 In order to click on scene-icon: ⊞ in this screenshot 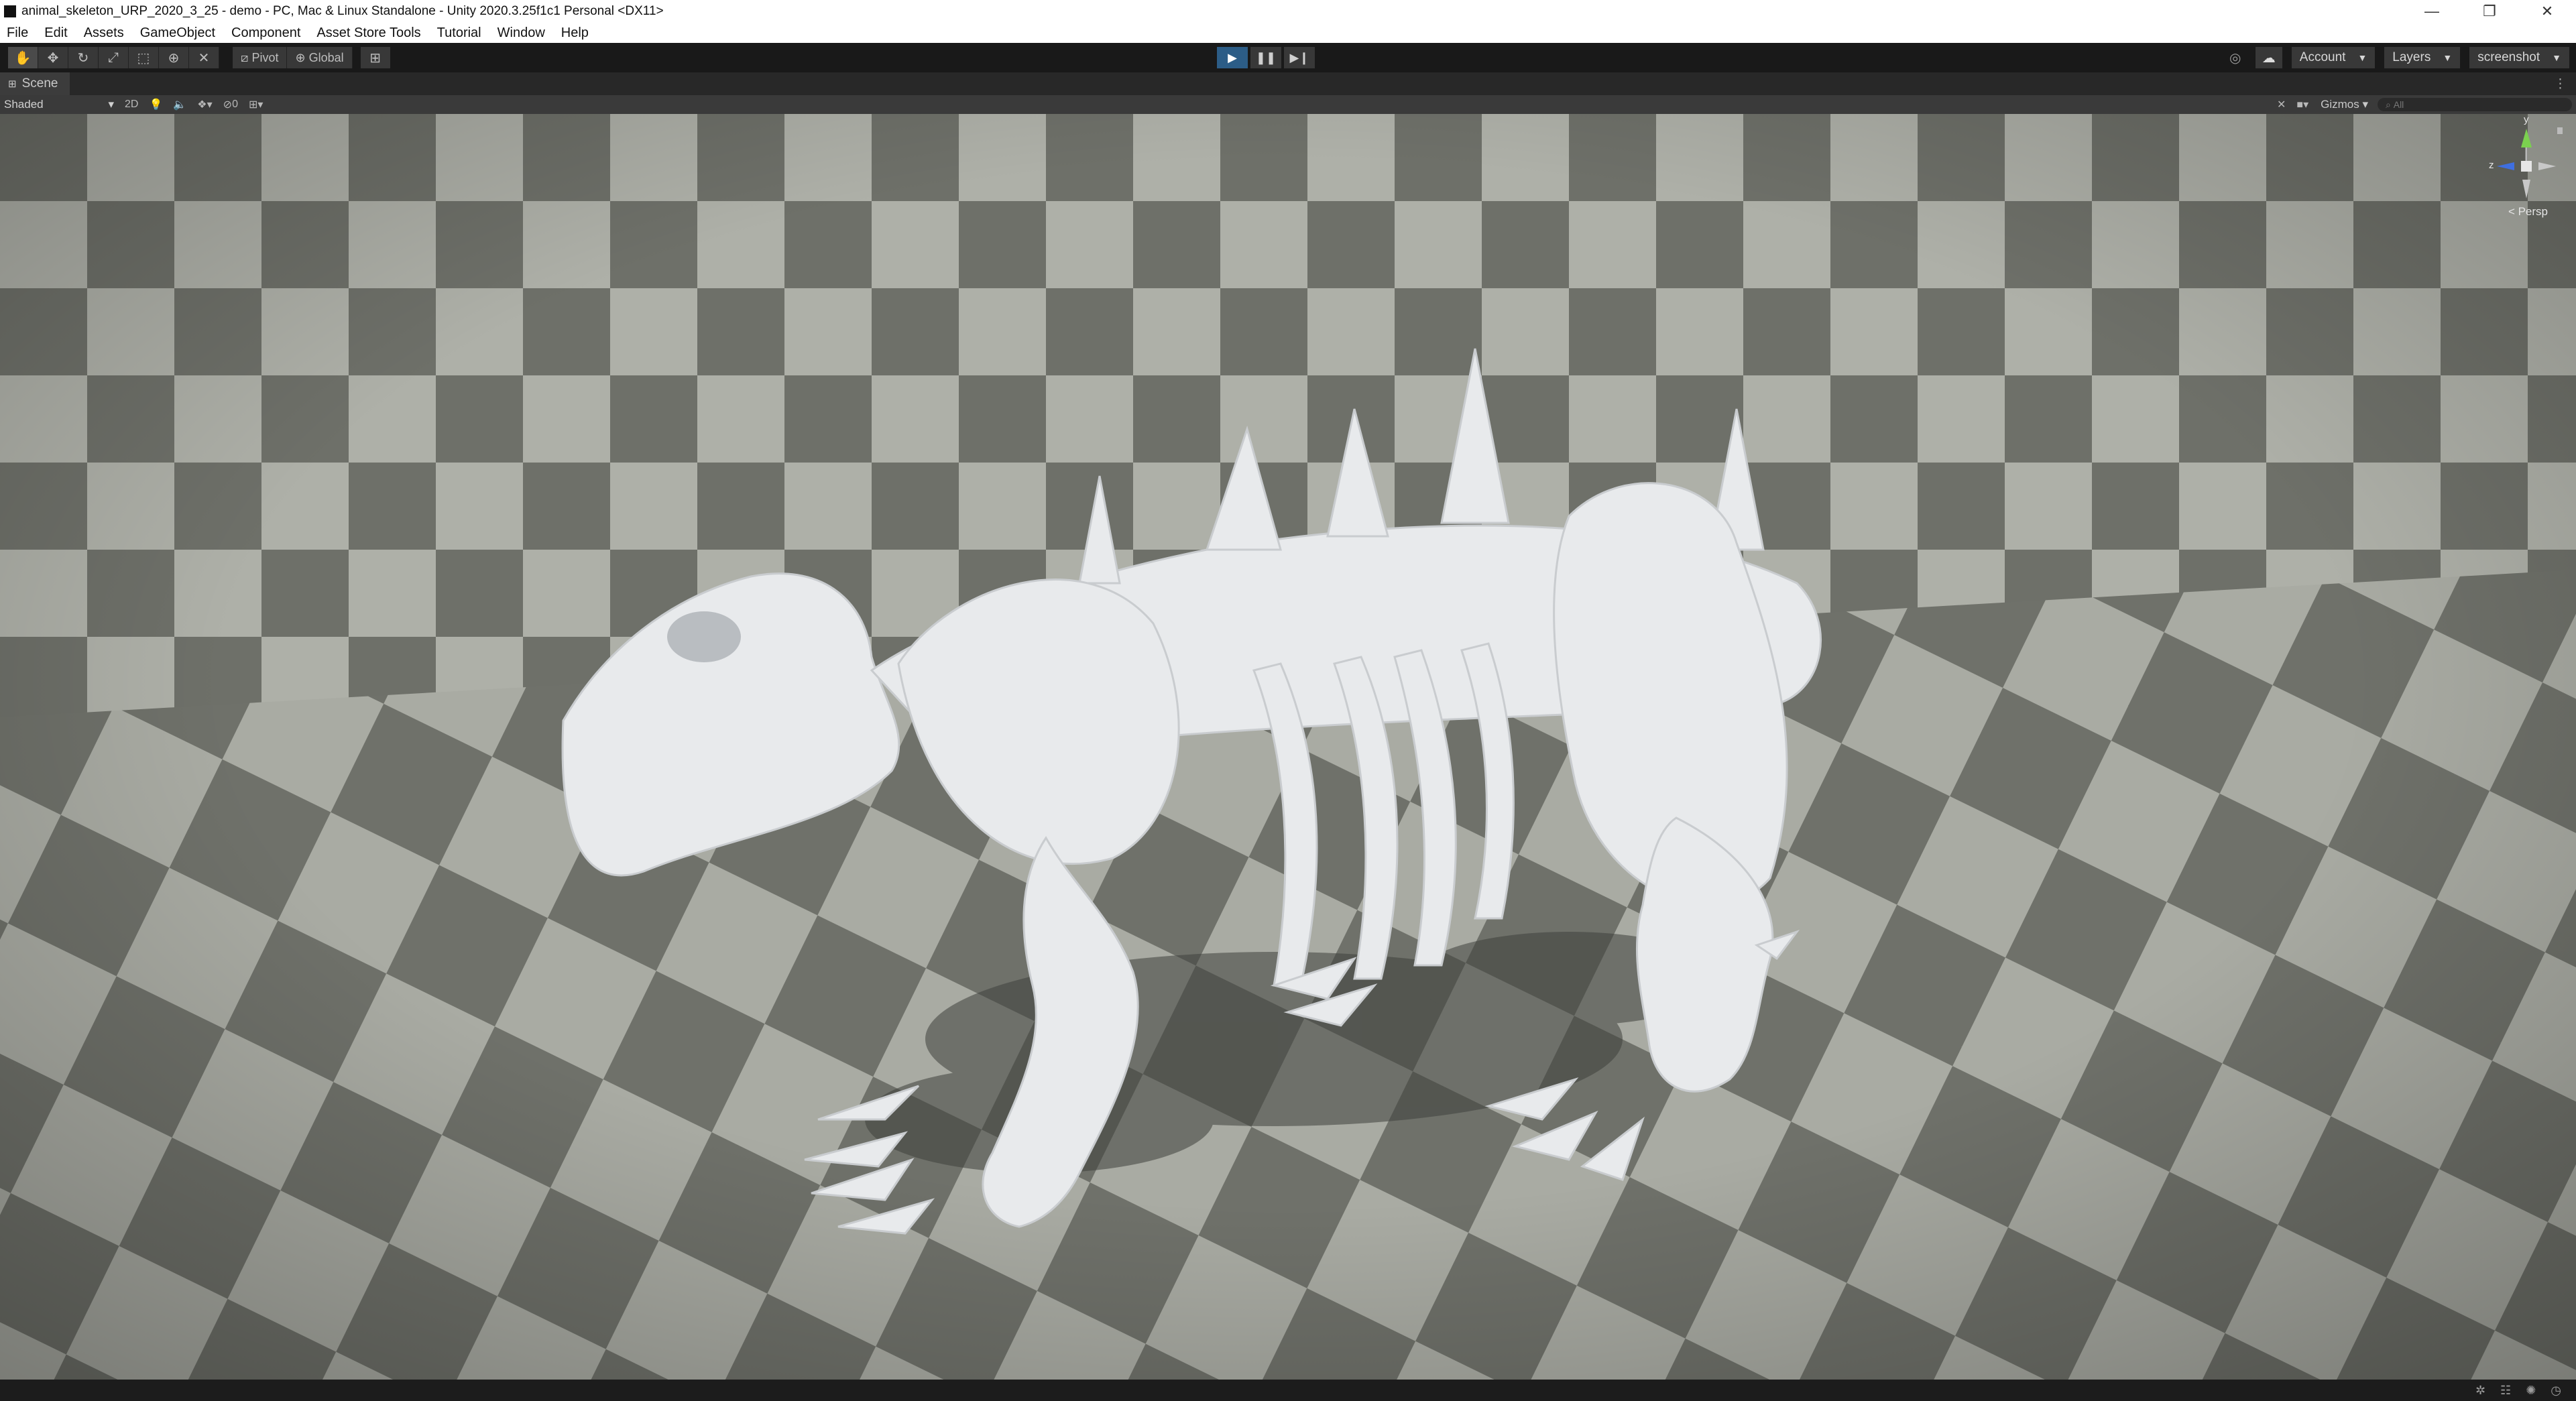, I will do `click(12, 84)`.